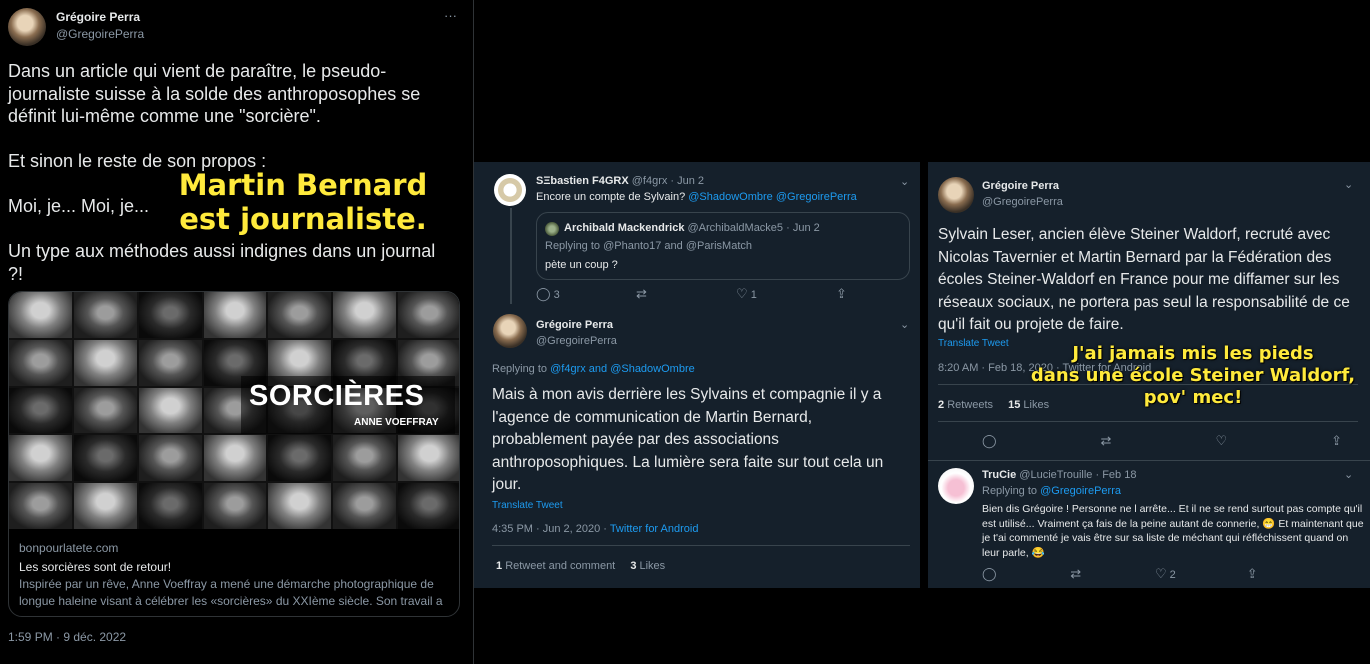  I want to click on author-handle: @LucieTrouille, so click(1055, 475).